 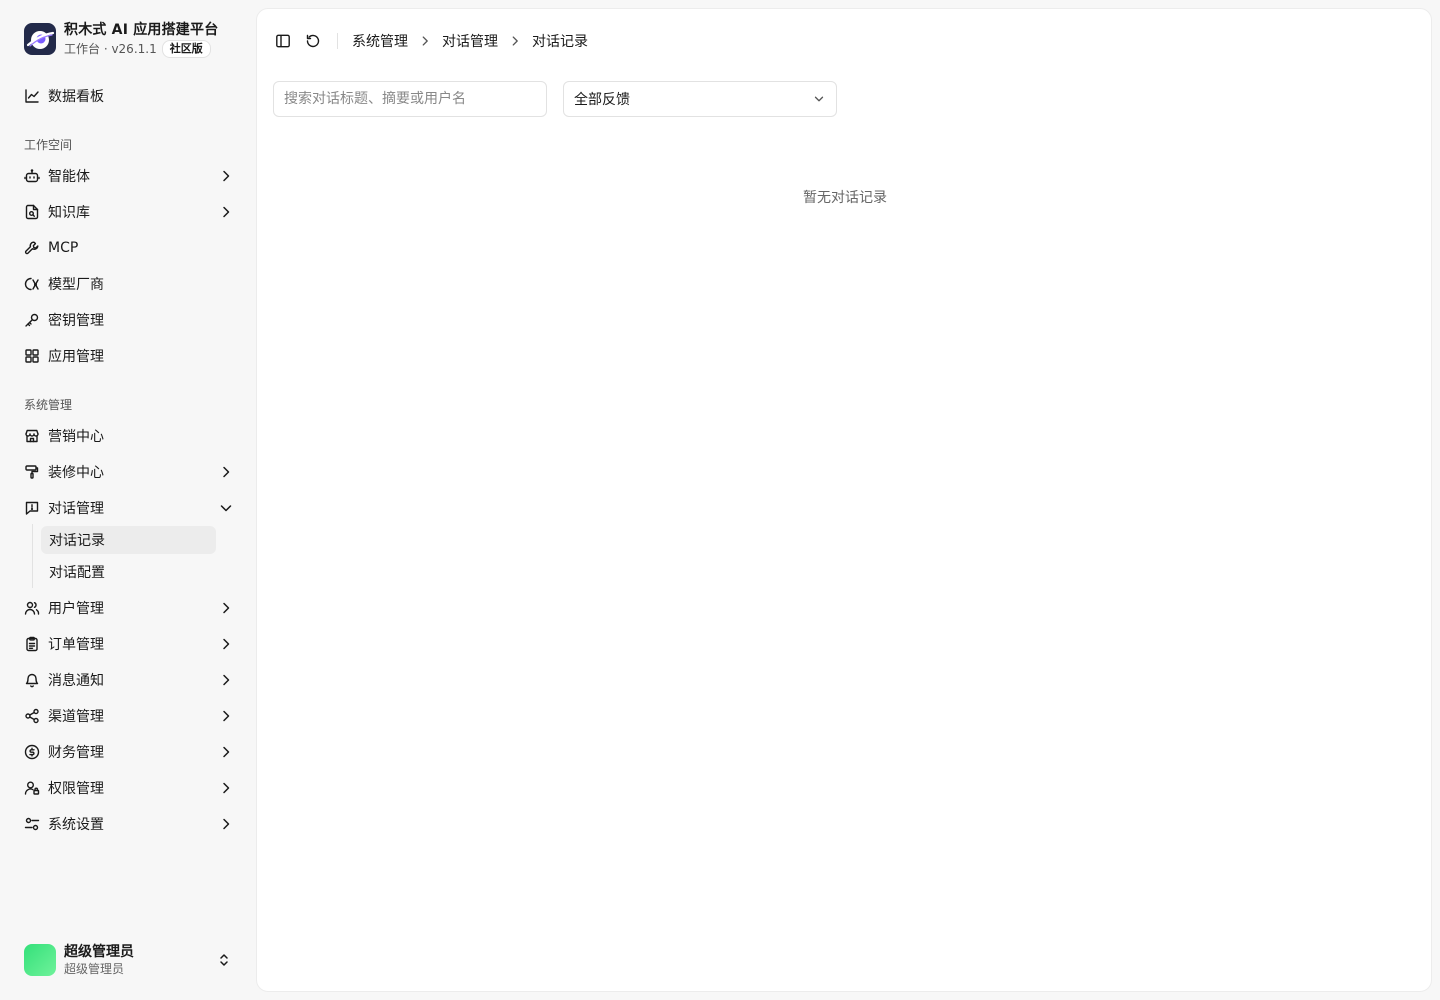 I want to click on breadcrumb: 系统管理 对话管理 对话记录, so click(x=470, y=41).